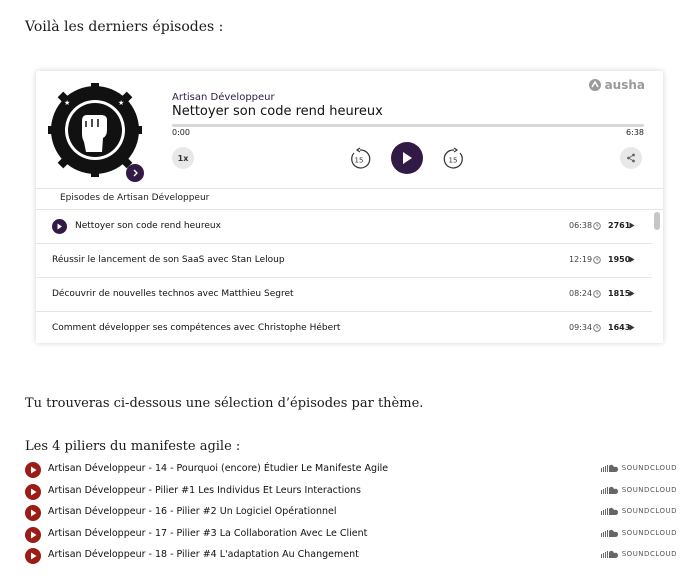 Image resolution: width=700 pixels, height=585 pixels. I want to click on episode-duration: 08:24, so click(581, 293).